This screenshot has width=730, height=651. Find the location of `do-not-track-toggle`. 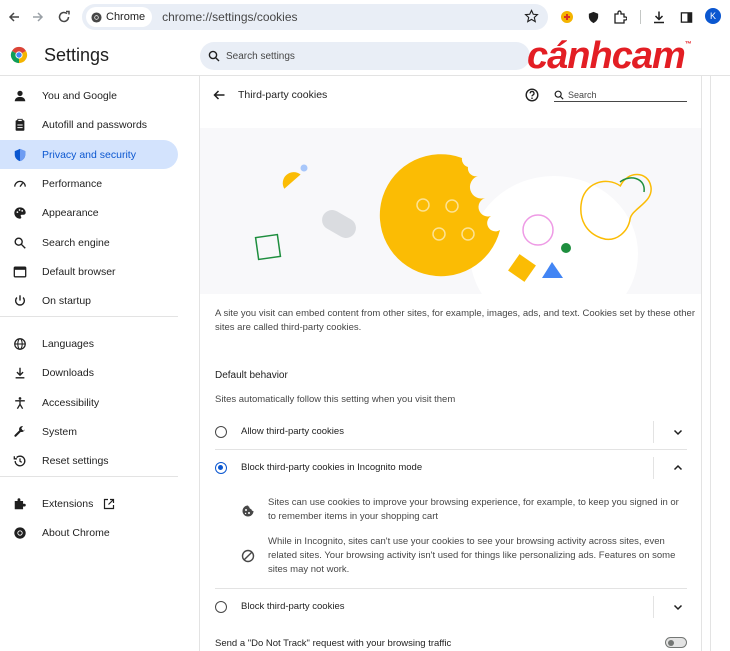

do-not-track-toggle is located at coordinates (676, 642).